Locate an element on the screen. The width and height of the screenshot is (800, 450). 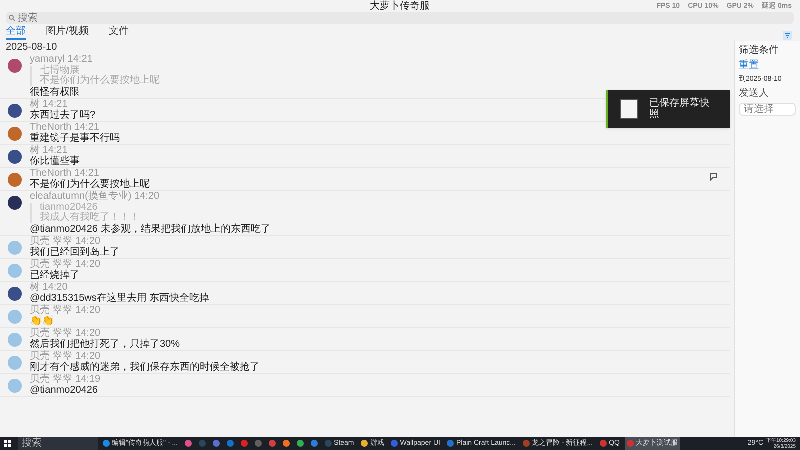
quoted-text: tianmo20426 is located at coordinates (69, 208).